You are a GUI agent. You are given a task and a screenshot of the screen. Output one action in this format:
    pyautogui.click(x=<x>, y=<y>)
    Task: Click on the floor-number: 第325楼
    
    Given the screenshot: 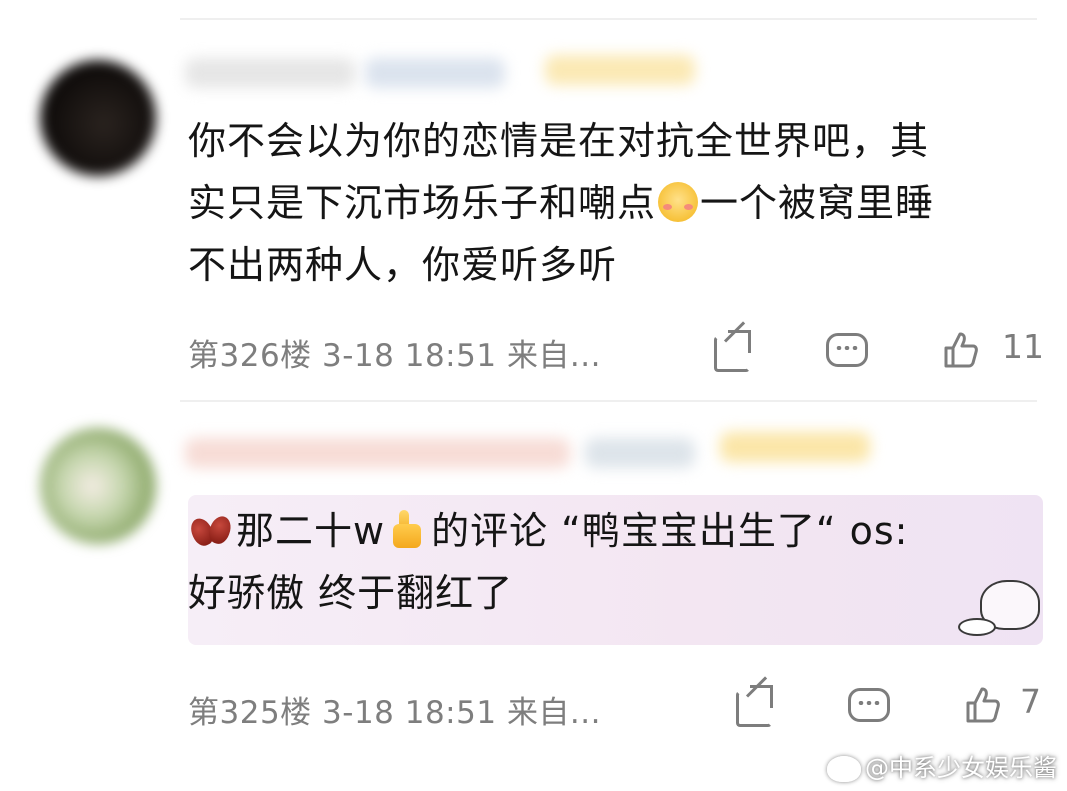 What is the action you would take?
    pyautogui.click(x=250, y=713)
    